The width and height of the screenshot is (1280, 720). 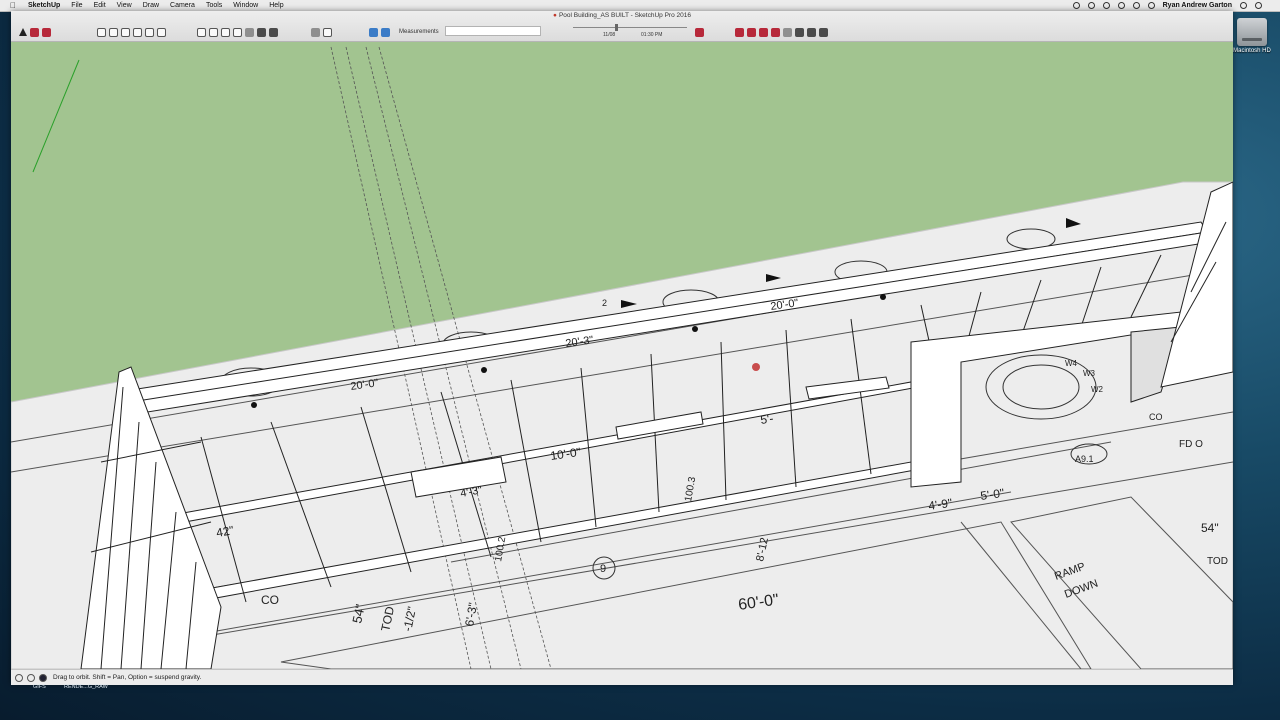 What do you see at coordinates (113, 32) in the screenshot?
I see `top-view-icon` at bounding box center [113, 32].